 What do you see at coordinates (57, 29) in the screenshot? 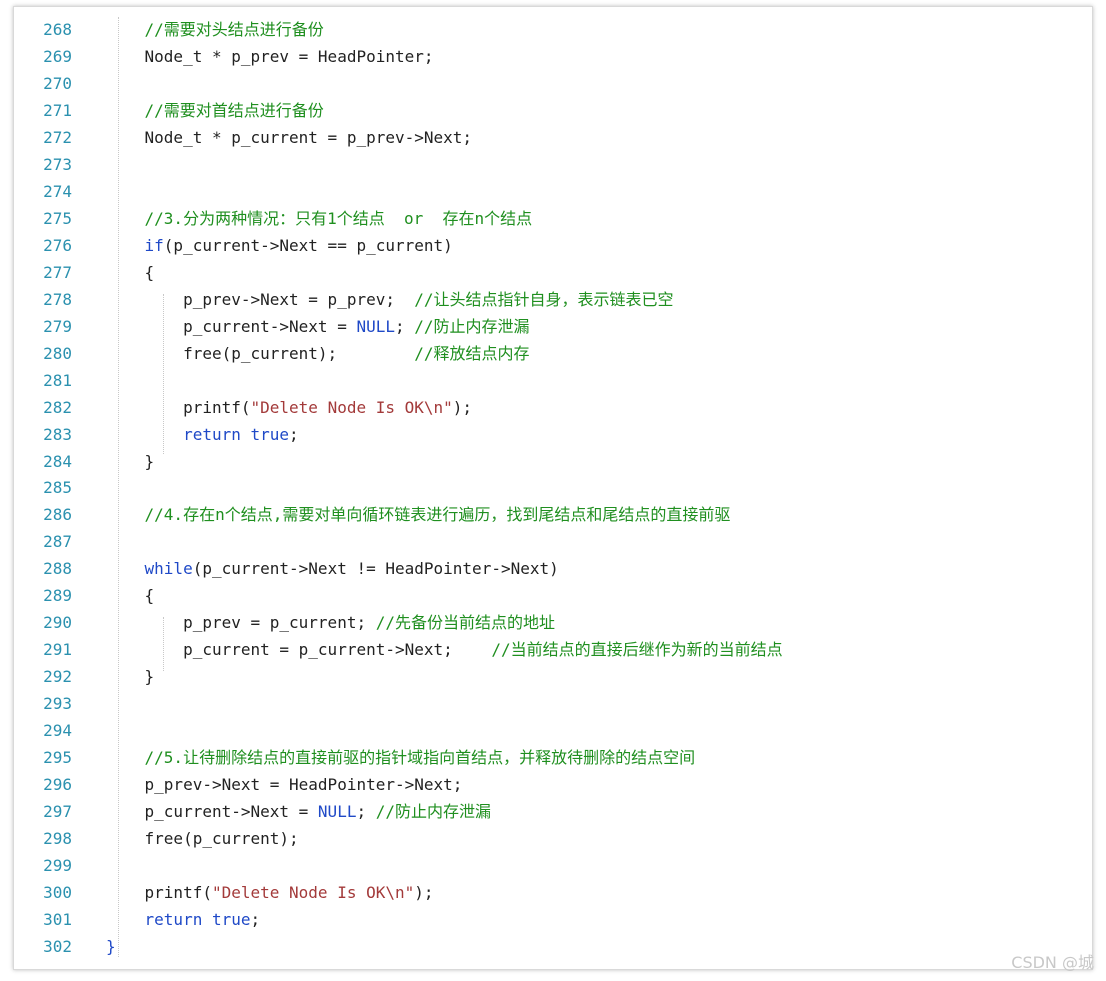
I see `line-number: 268` at bounding box center [57, 29].